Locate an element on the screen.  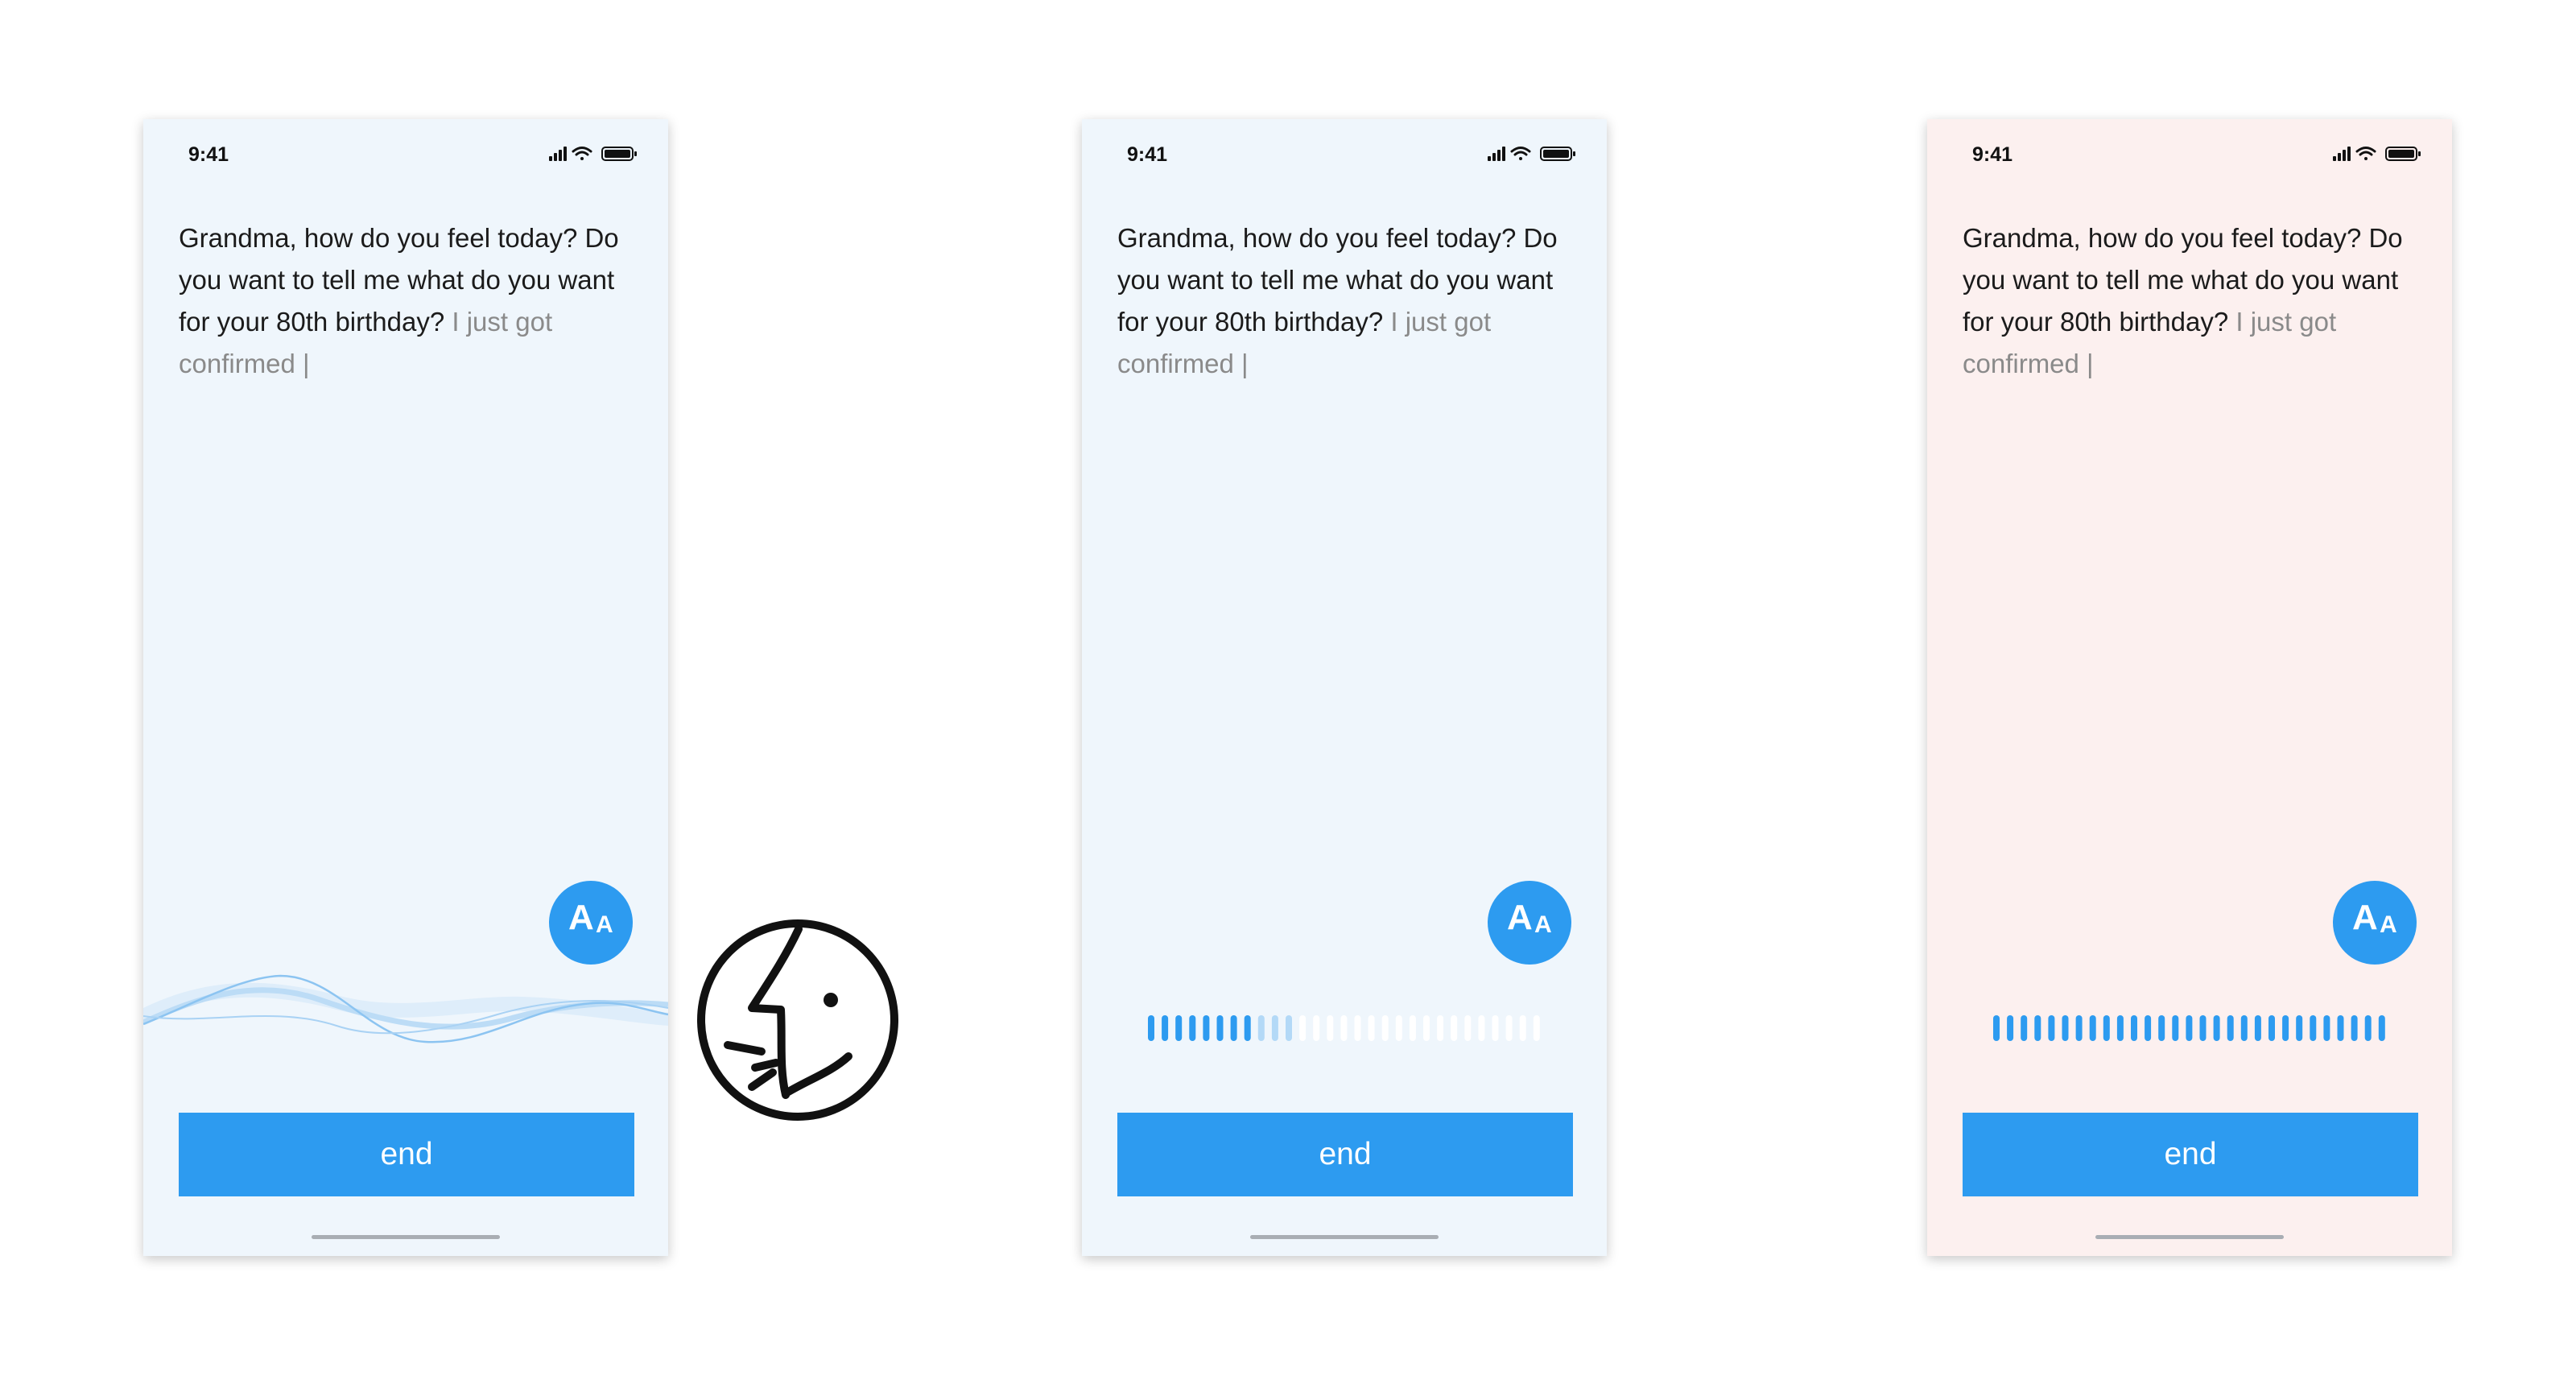
voice-waveform is located at coordinates (405, 1008).